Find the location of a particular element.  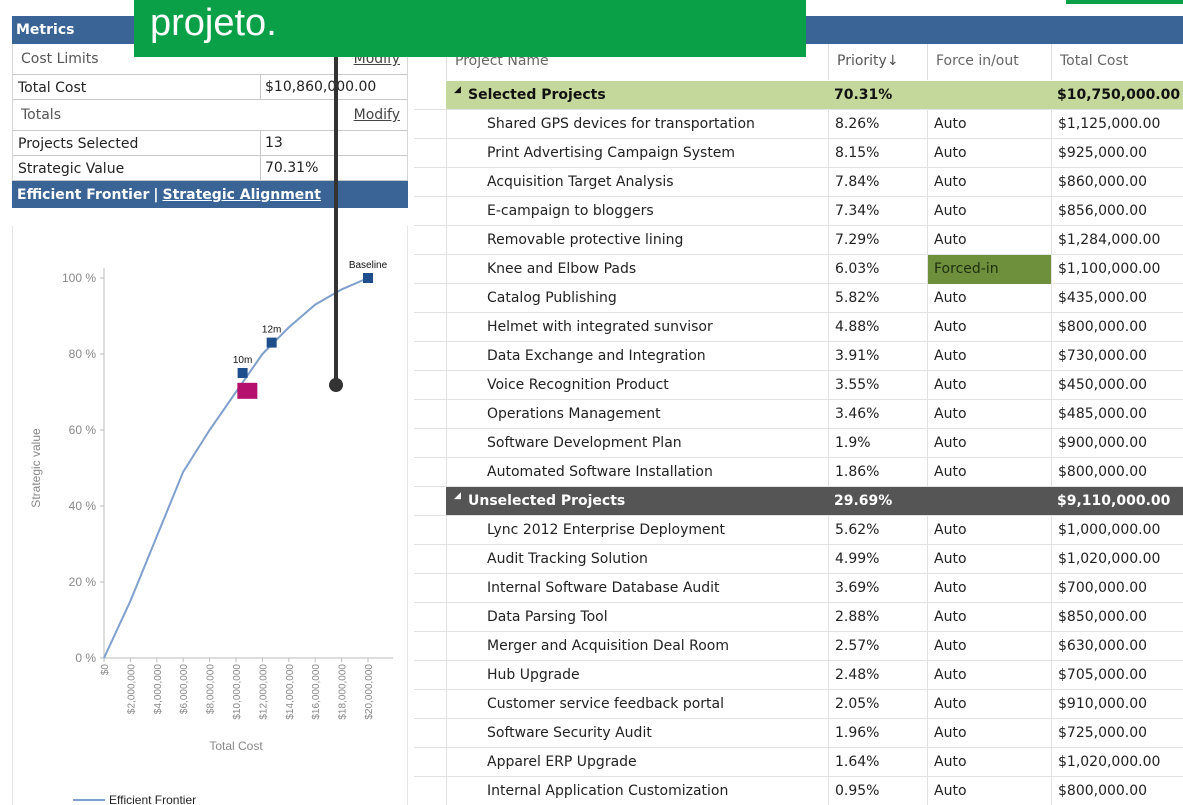

project-name: Merger and Acquisition Deal Room is located at coordinates (637, 646).